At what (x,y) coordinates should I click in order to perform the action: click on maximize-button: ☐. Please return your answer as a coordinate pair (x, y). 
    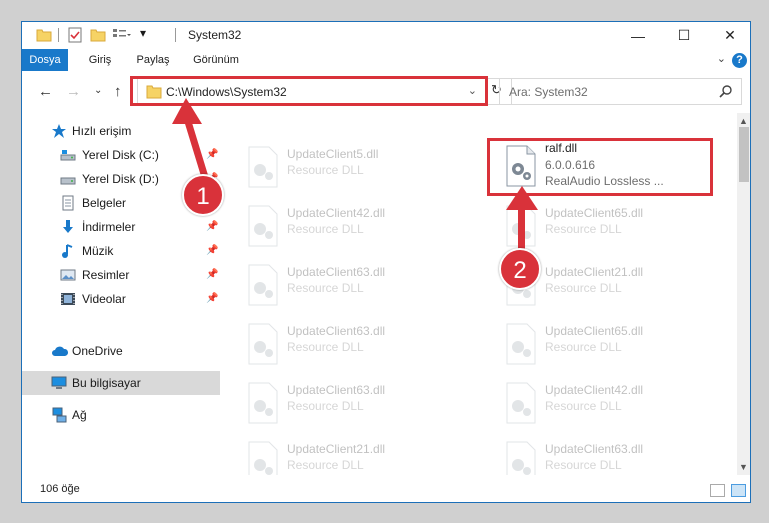
    Looking at the image, I should click on (684, 35).